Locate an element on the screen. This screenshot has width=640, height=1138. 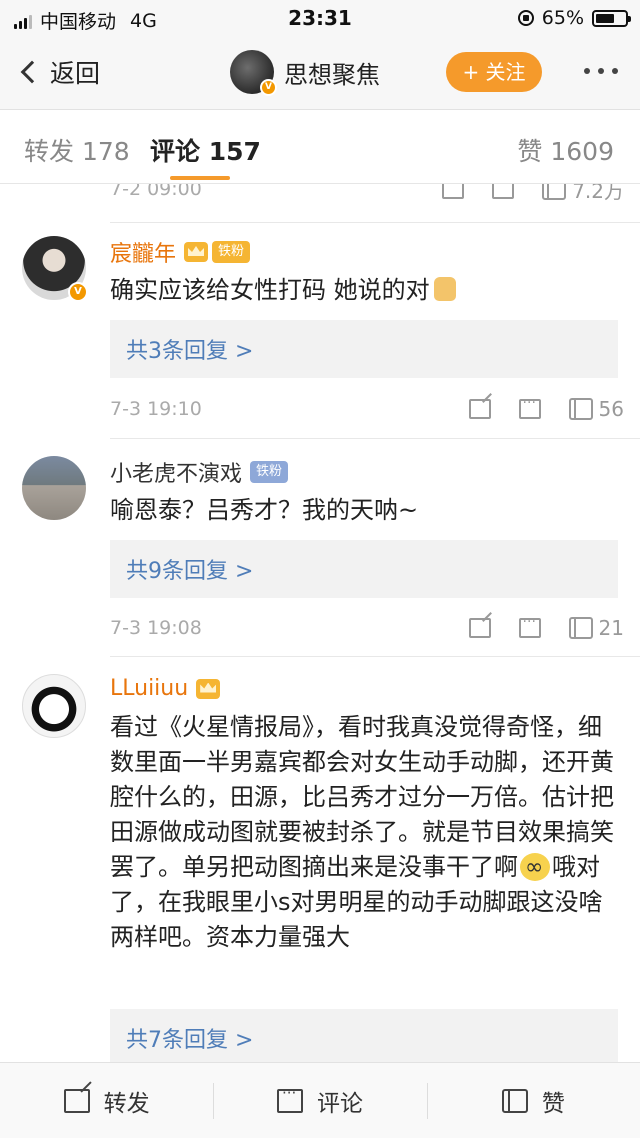
comment-time: 7-2 09:00 is located at coordinates (156, 192).